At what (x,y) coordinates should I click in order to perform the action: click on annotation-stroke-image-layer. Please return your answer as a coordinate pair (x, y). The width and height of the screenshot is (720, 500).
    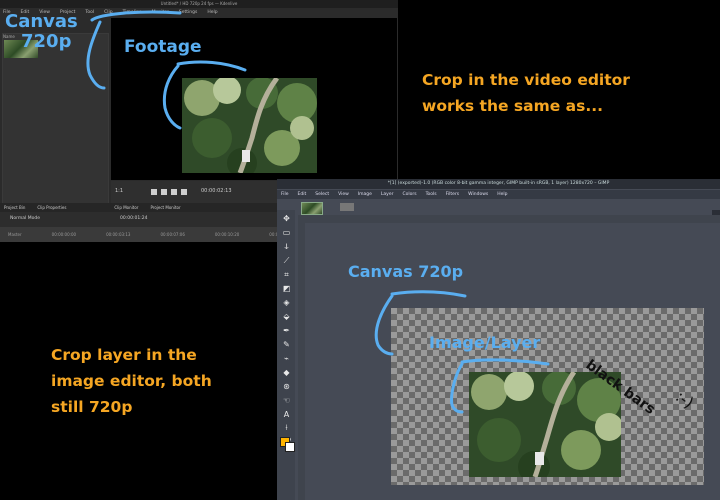
    Looking at the image, I should click on (500, 386).